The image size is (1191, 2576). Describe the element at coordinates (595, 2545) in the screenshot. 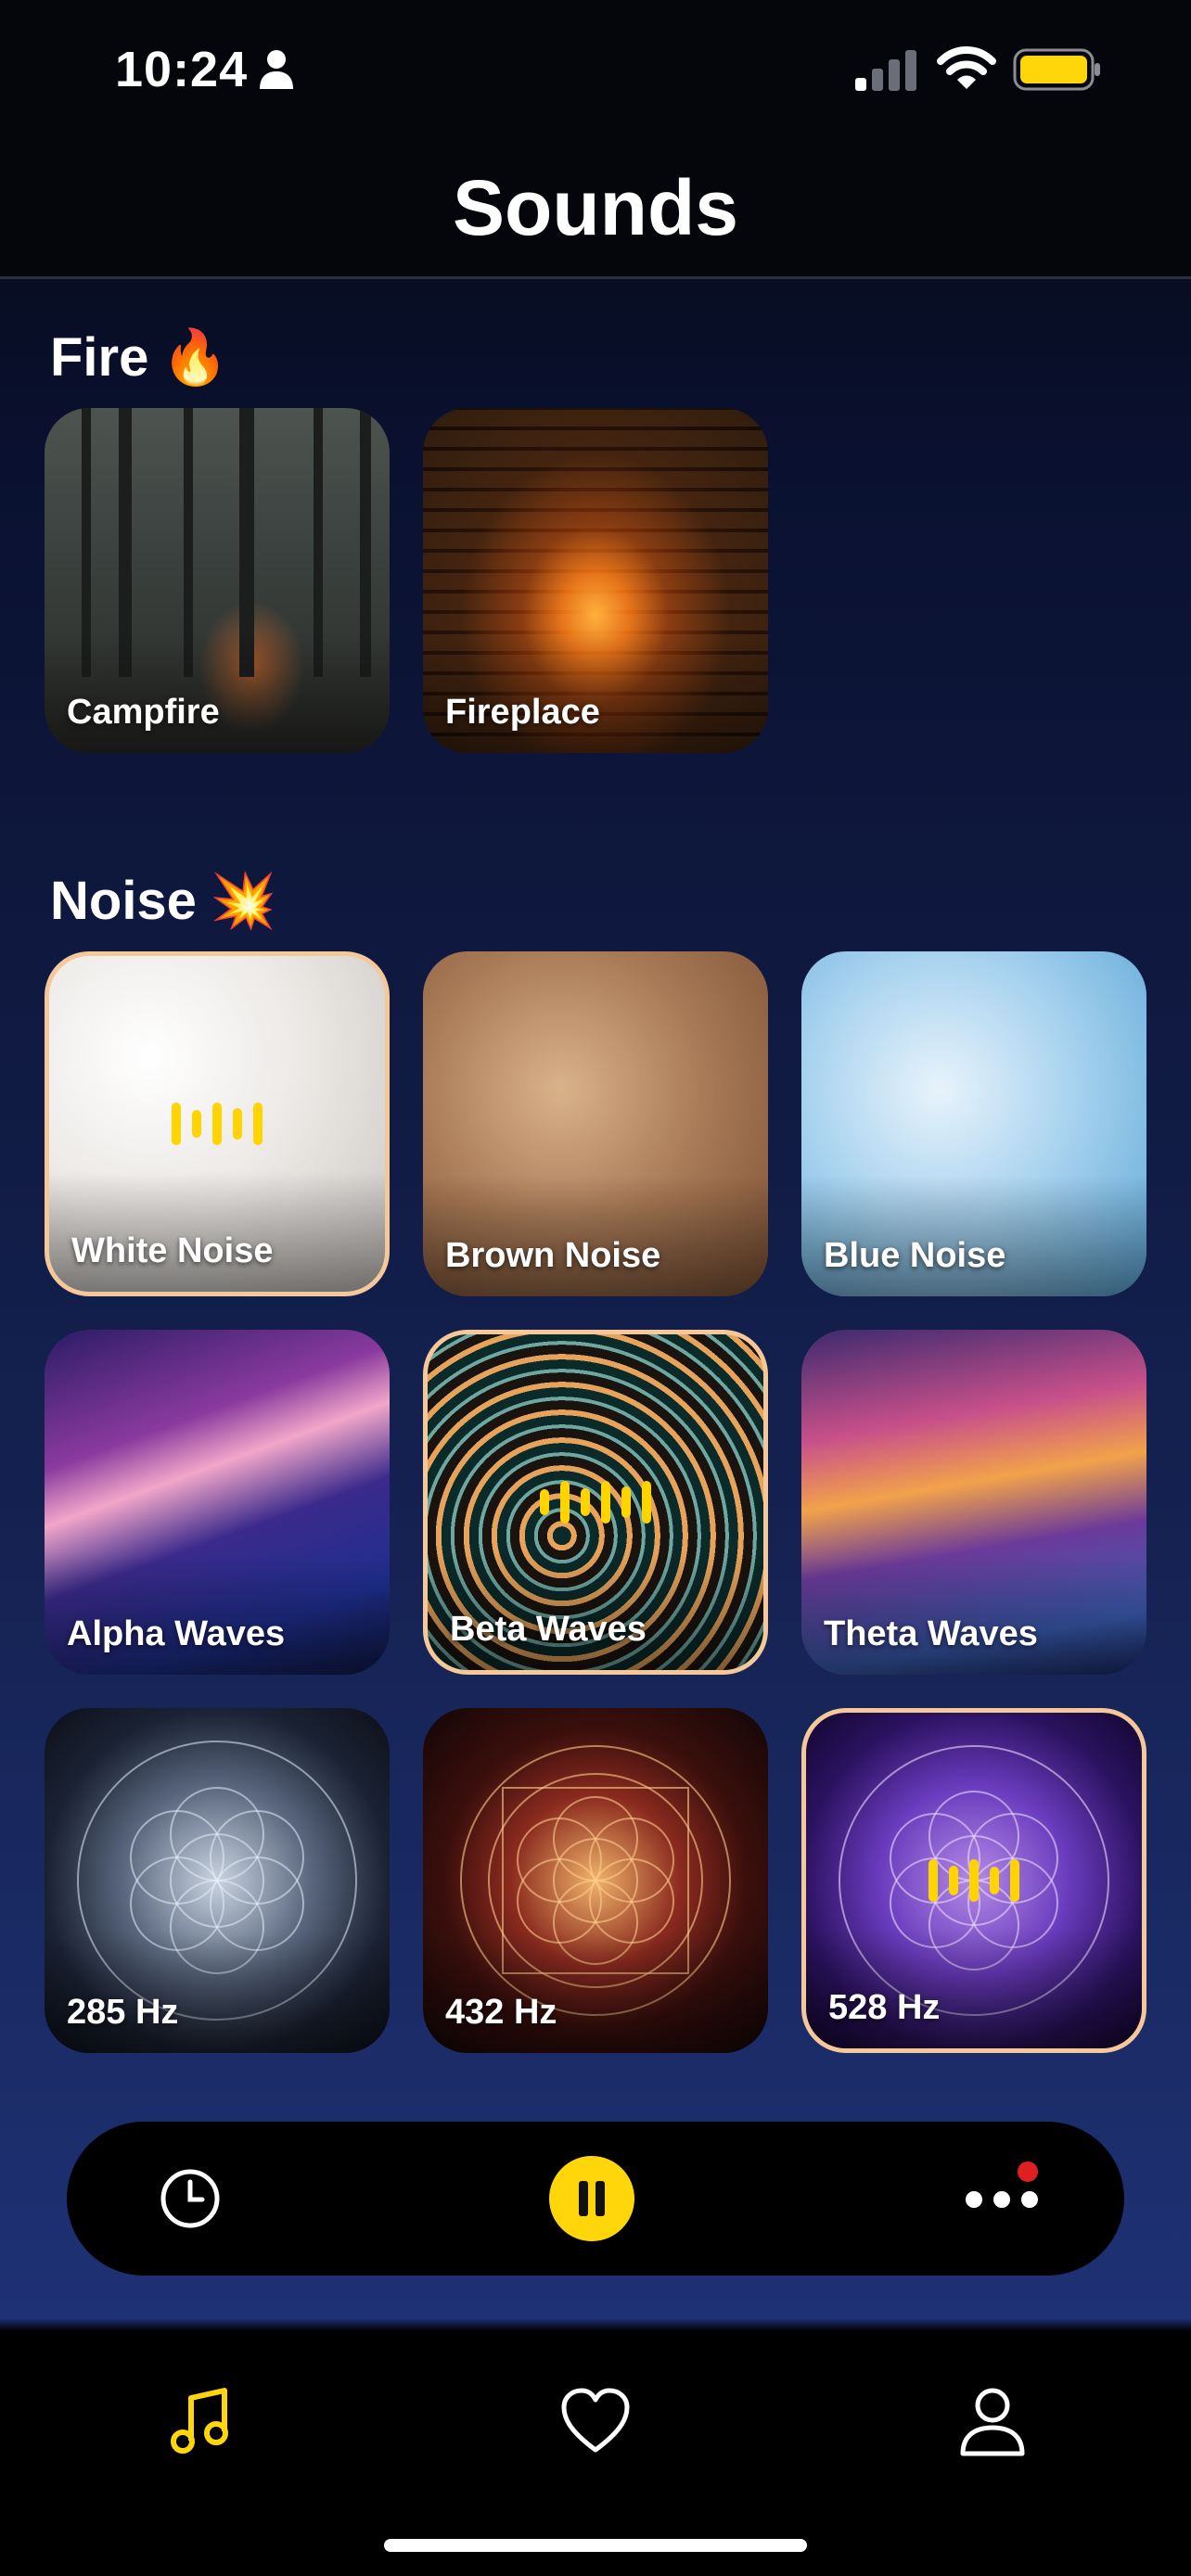

I see `home-indicator` at that location.